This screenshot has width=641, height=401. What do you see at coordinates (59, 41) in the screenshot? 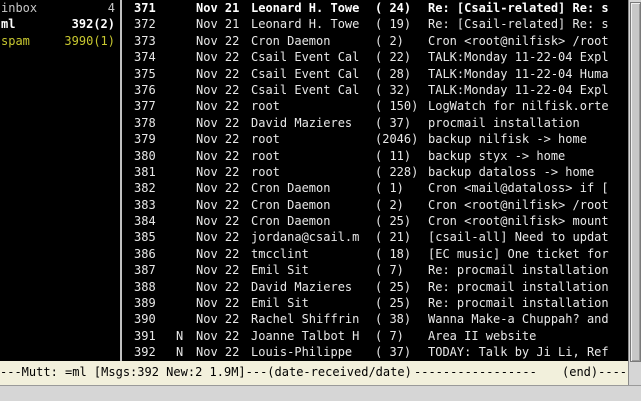
I see `mailbox-item-spam: spam 3990(1)` at bounding box center [59, 41].